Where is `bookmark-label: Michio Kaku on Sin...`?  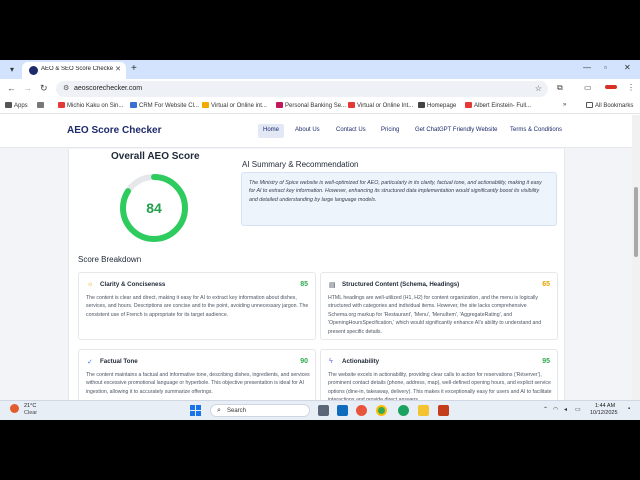 bookmark-label: Michio Kaku on Sin... is located at coordinates (95, 106).